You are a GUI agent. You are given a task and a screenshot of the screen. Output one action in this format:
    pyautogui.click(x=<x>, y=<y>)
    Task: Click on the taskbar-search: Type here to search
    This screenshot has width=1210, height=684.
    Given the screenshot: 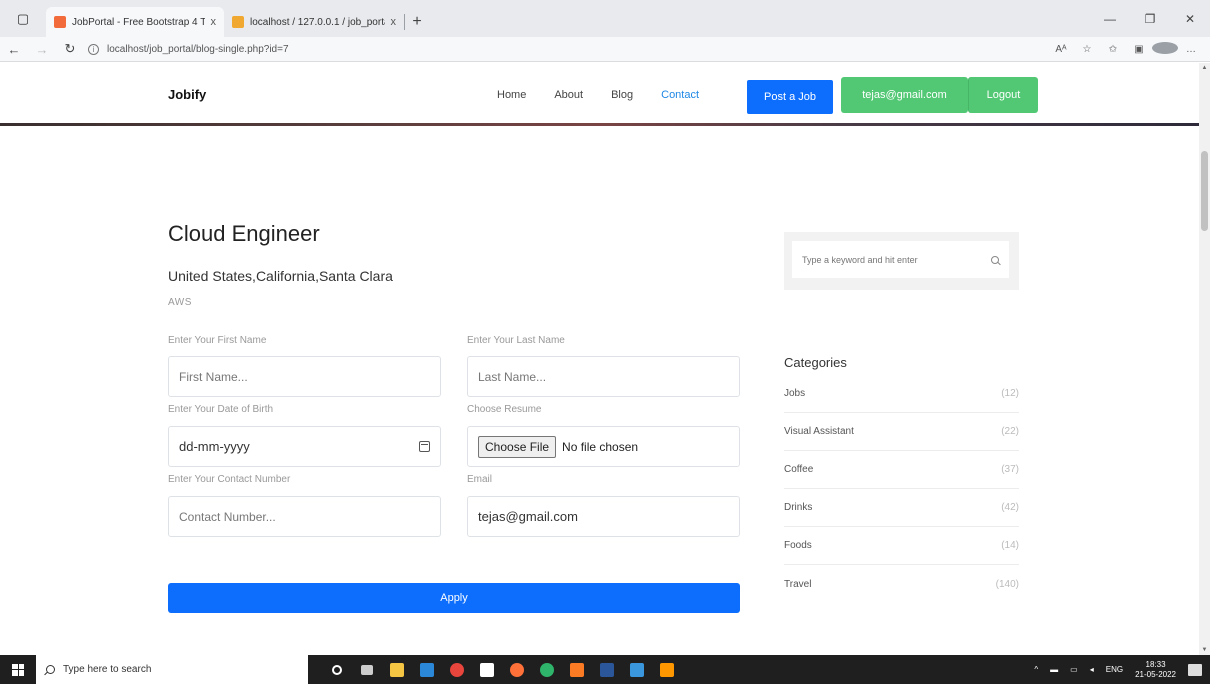 What is the action you would take?
    pyautogui.click(x=172, y=669)
    